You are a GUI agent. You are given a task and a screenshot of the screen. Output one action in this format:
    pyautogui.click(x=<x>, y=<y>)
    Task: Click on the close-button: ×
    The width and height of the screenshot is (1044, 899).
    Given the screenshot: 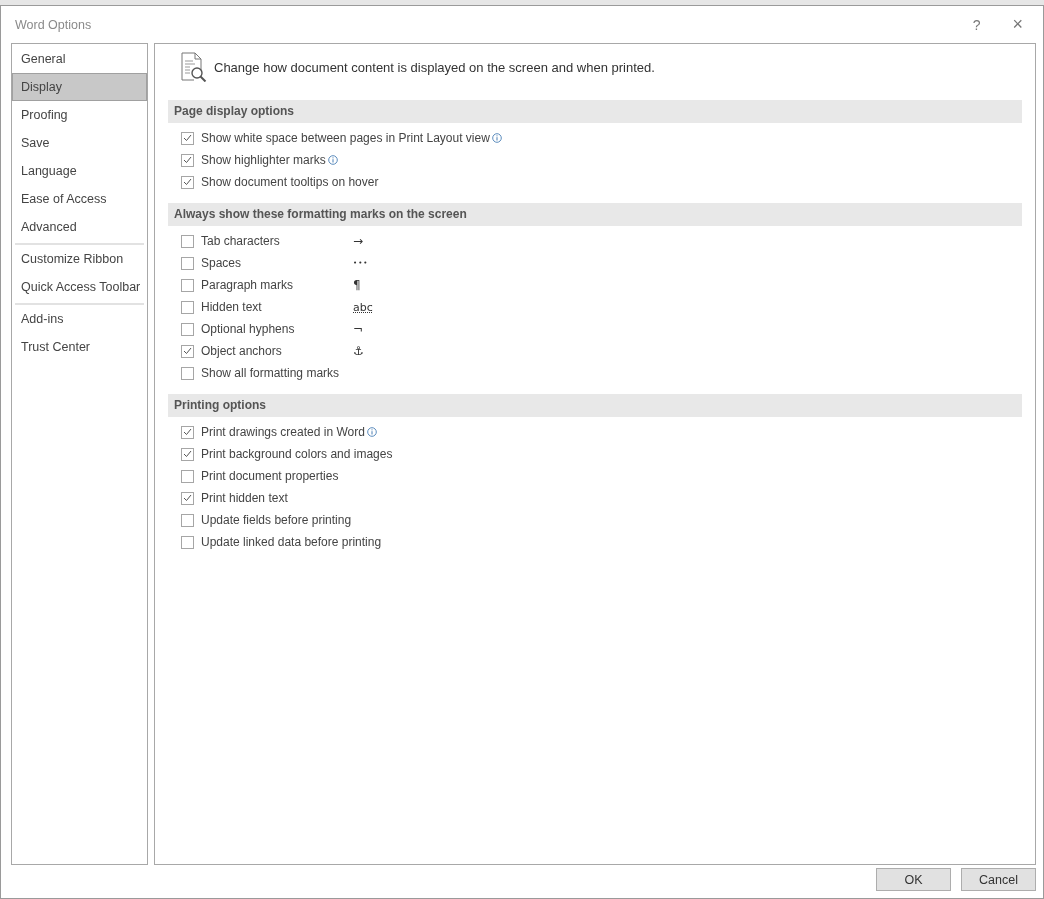 What is the action you would take?
    pyautogui.click(x=1017, y=24)
    